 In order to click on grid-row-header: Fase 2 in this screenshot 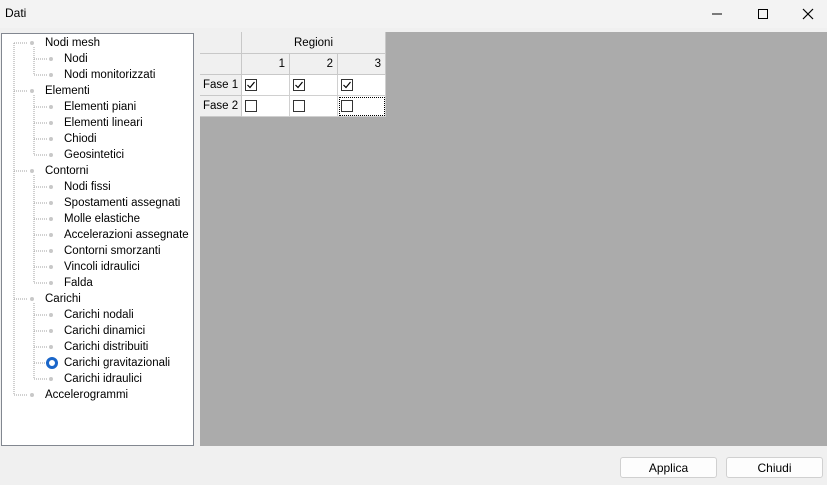, I will do `click(221, 106)`.